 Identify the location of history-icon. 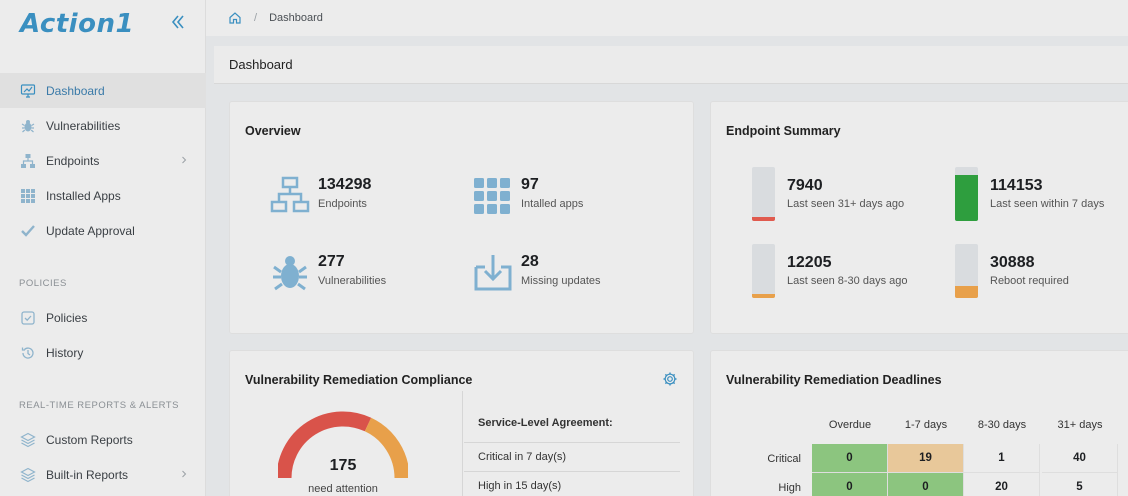
(28, 353).